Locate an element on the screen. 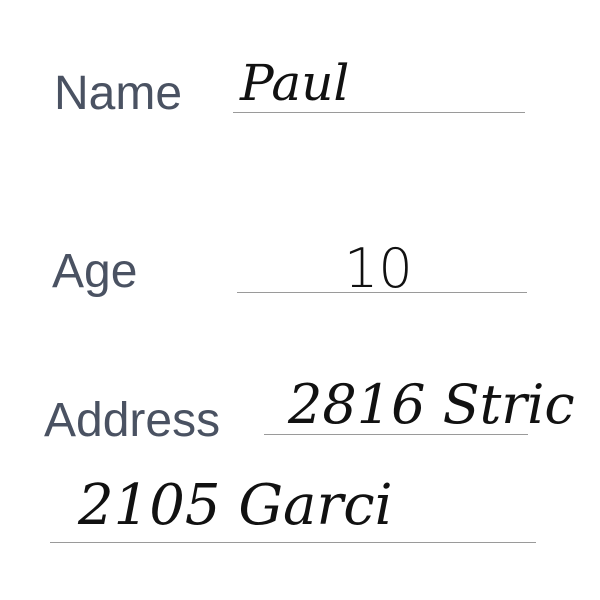 The width and height of the screenshot is (600, 600). address-line2-value: 2105 Garci is located at coordinates (235, 506).